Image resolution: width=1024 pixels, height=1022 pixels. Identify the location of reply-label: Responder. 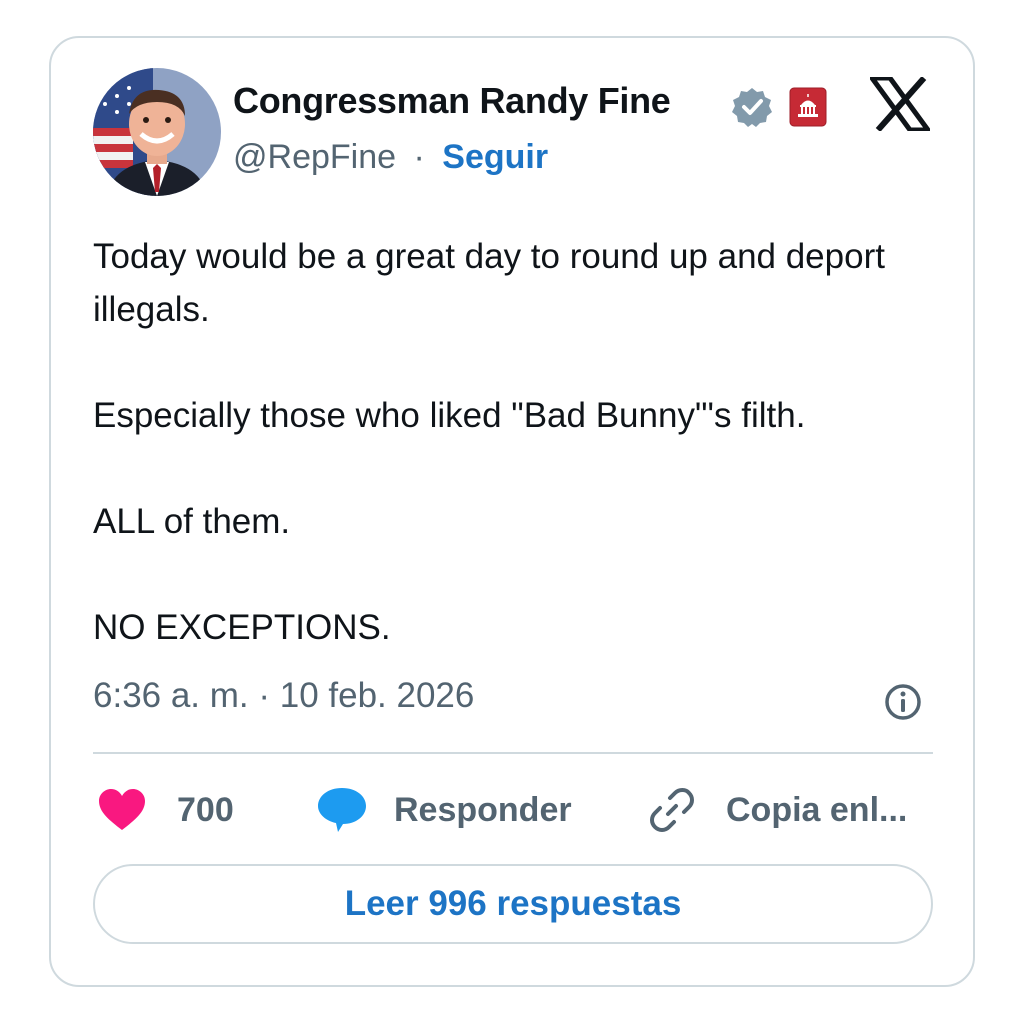
(483, 809).